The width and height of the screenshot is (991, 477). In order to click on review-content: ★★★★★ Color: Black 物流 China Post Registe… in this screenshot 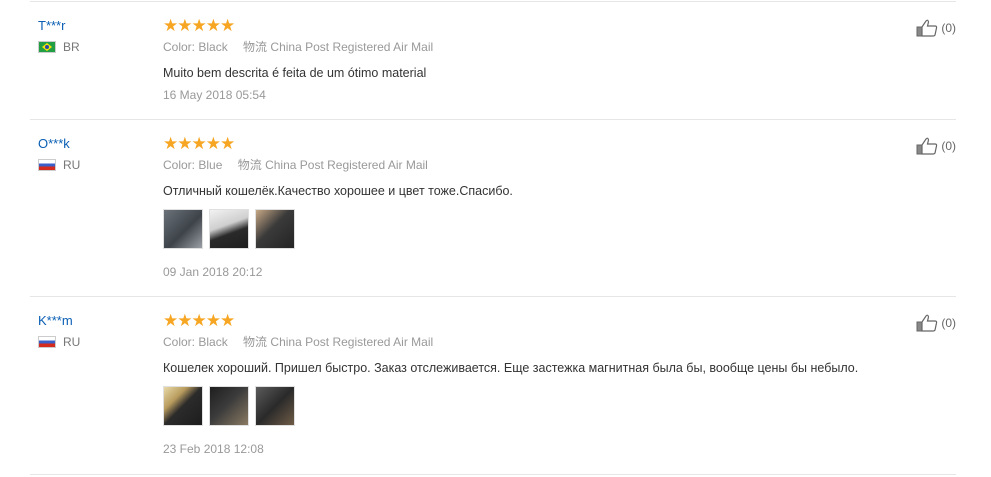, I will do `click(543, 59)`.